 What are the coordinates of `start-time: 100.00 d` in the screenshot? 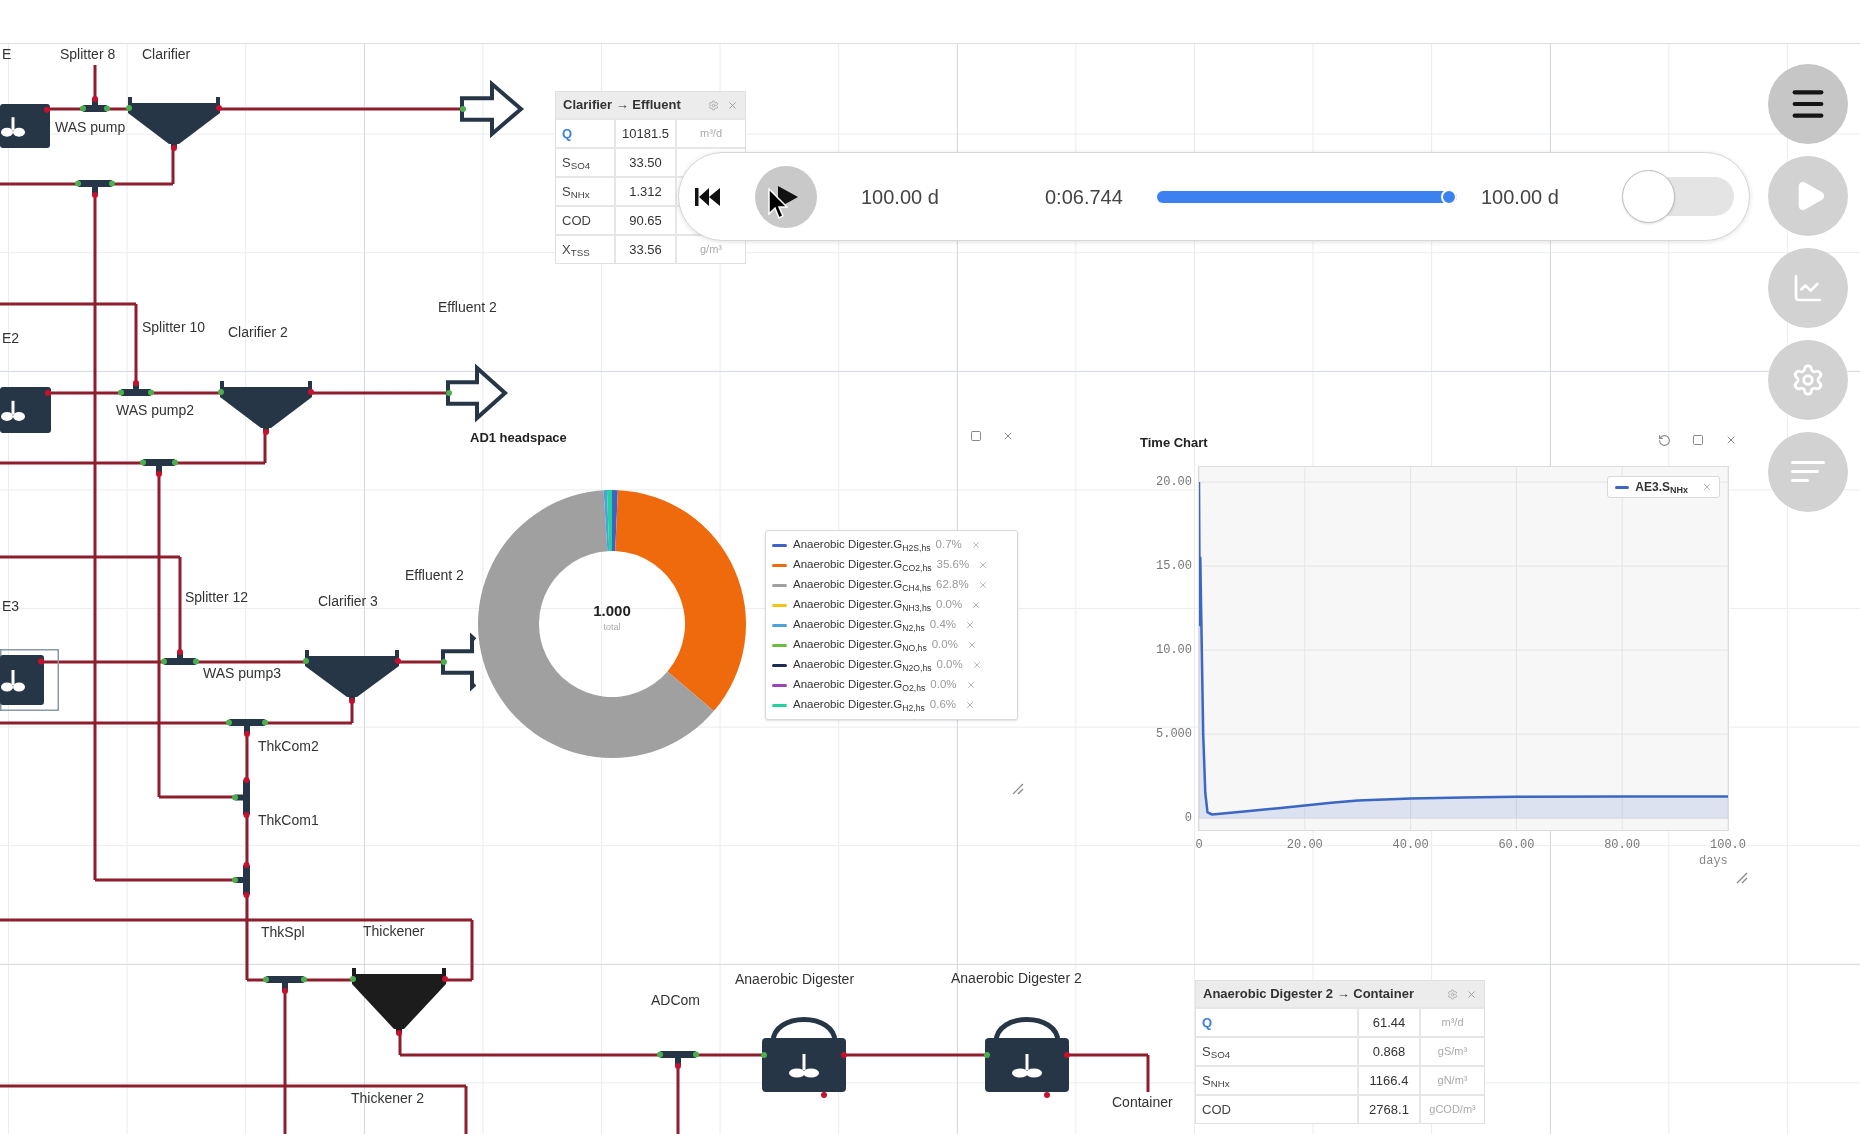 It's located at (900, 197).